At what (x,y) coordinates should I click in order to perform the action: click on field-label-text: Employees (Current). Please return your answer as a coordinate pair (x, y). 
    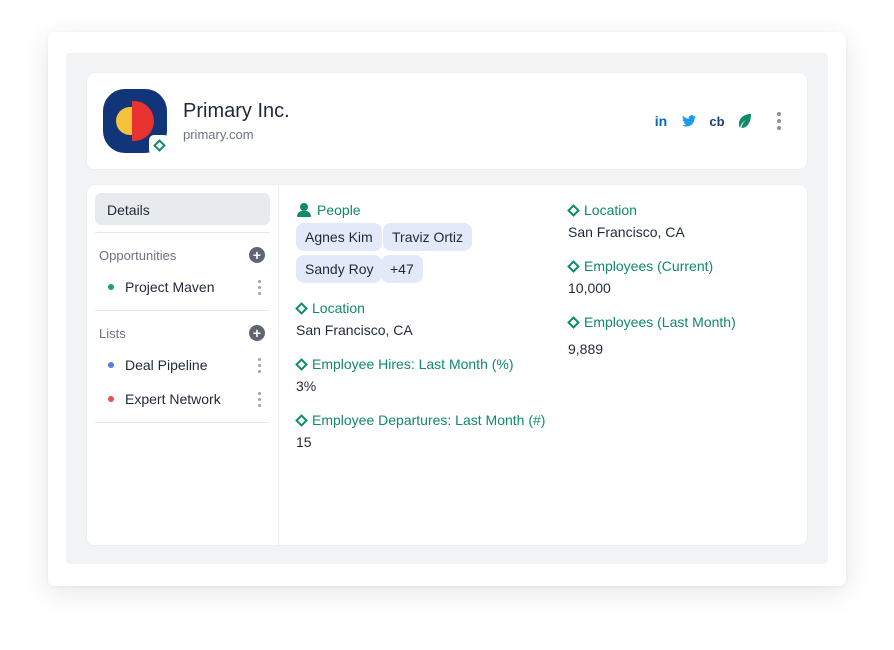
    Looking at the image, I should click on (649, 266).